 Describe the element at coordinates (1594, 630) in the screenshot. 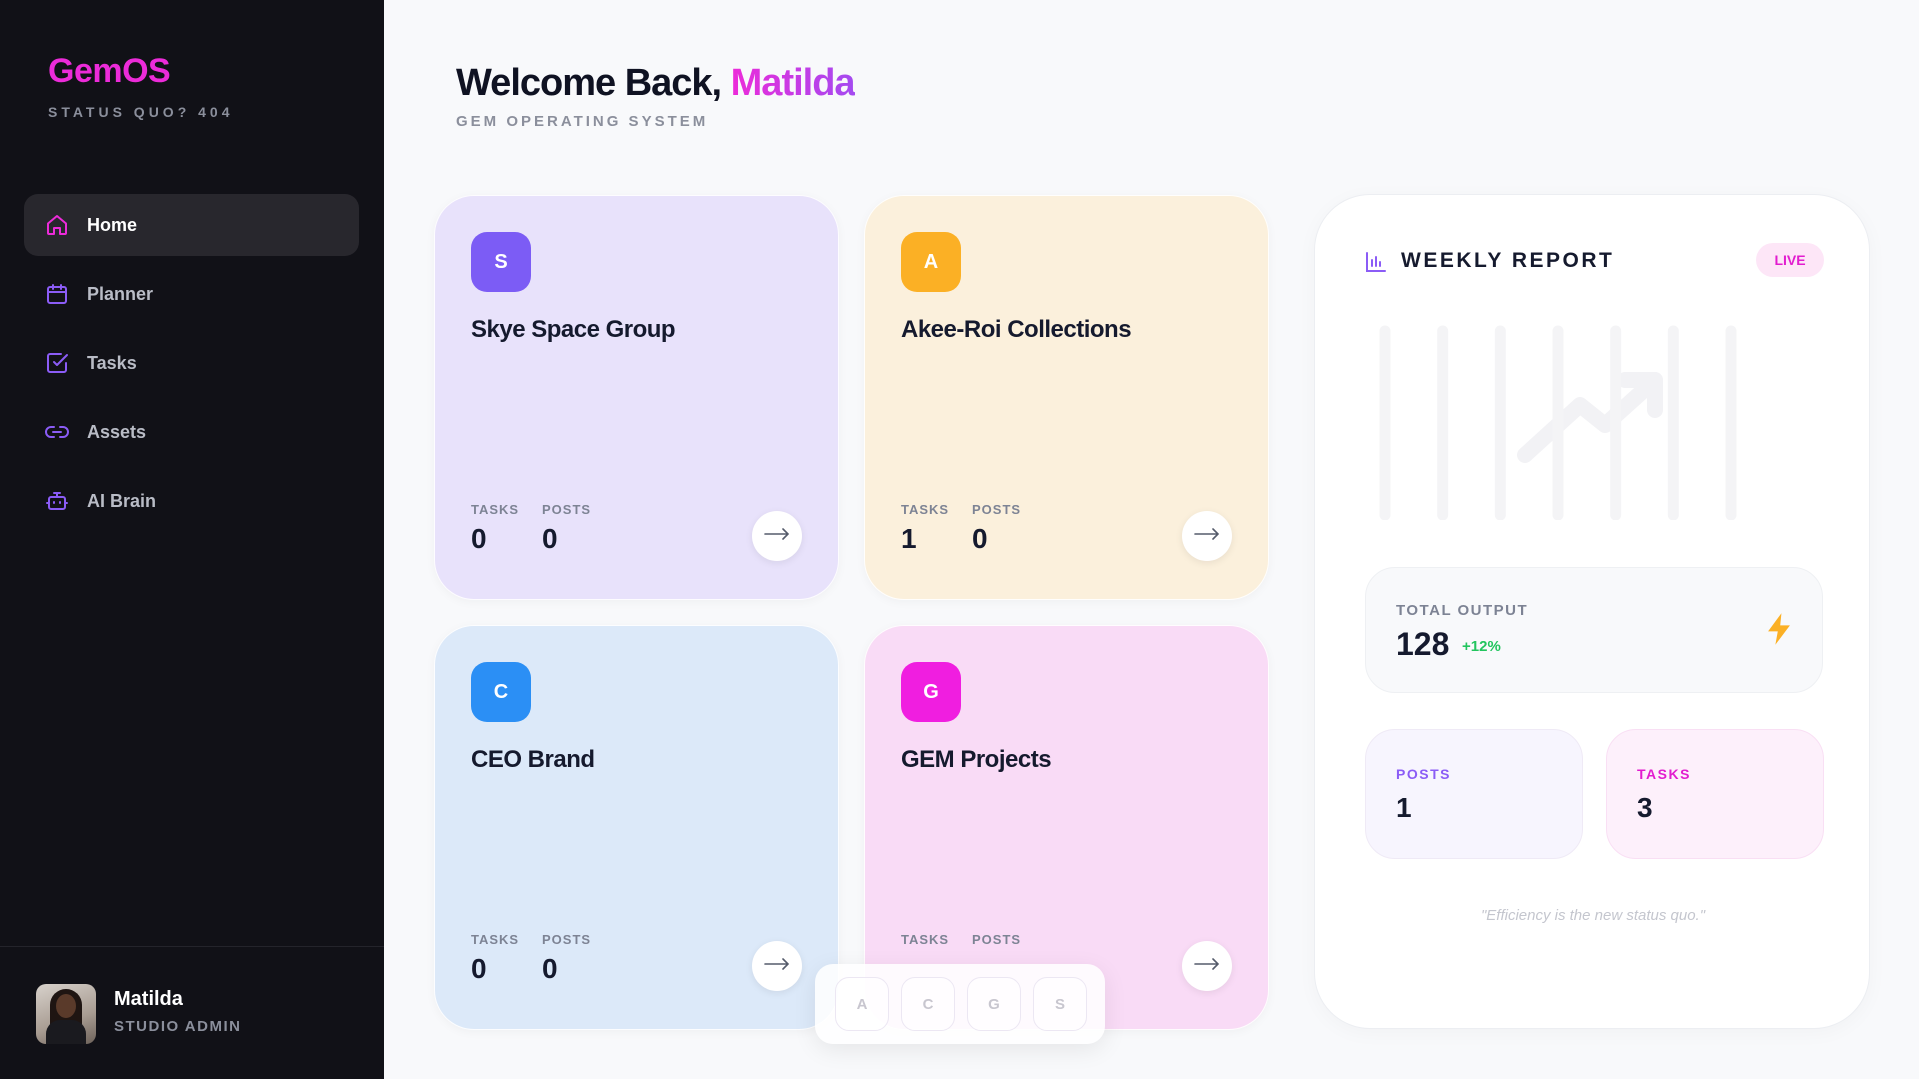

I see `total-output-card: TOTAL OUTPUT 128 +12%` at that location.